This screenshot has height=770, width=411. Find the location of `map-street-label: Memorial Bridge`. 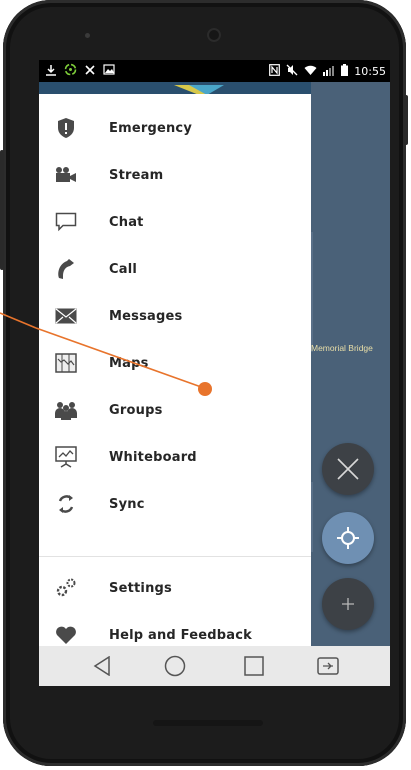

map-street-label: Memorial Bridge is located at coordinates (342, 348).